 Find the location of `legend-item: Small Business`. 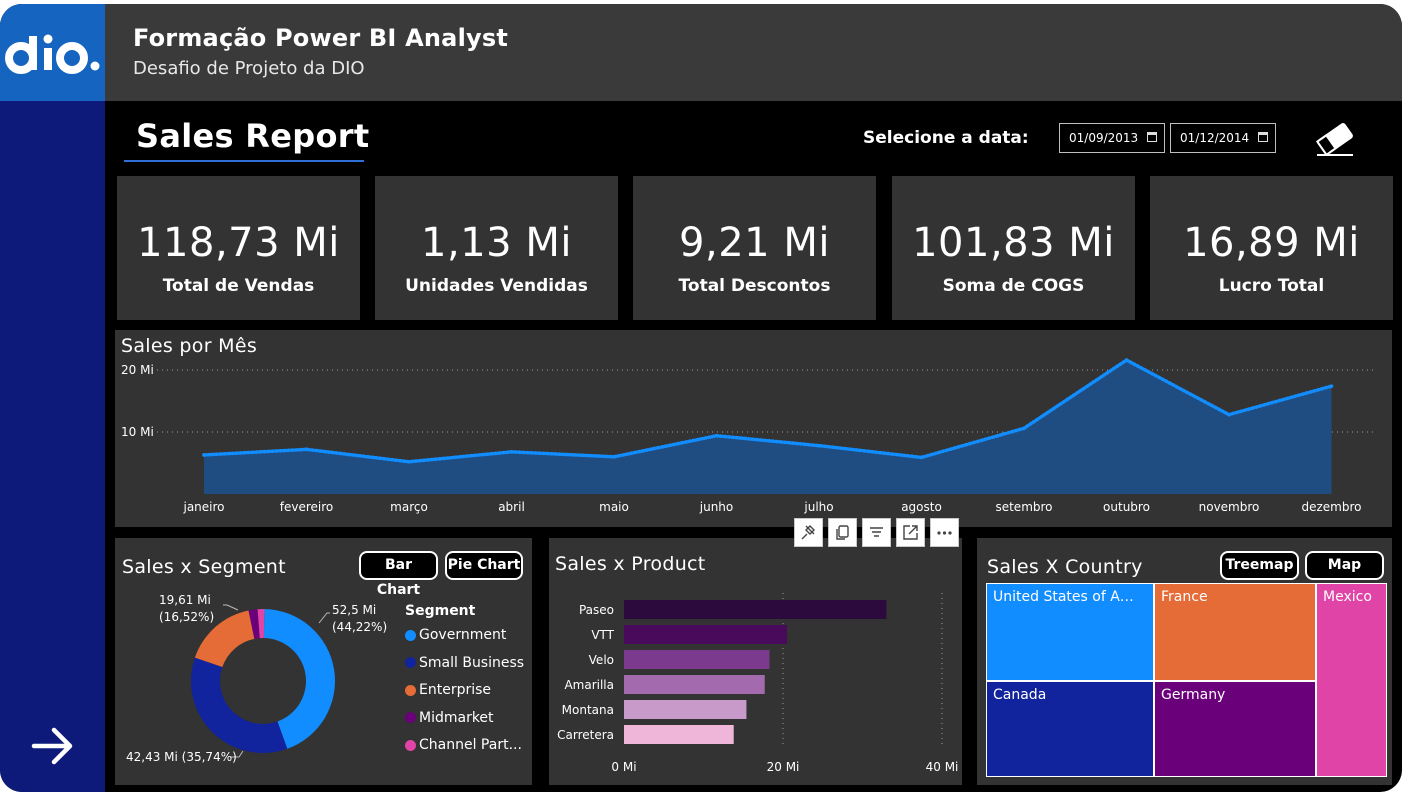

legend-item: Small Business is located at coordinates (464, 663).